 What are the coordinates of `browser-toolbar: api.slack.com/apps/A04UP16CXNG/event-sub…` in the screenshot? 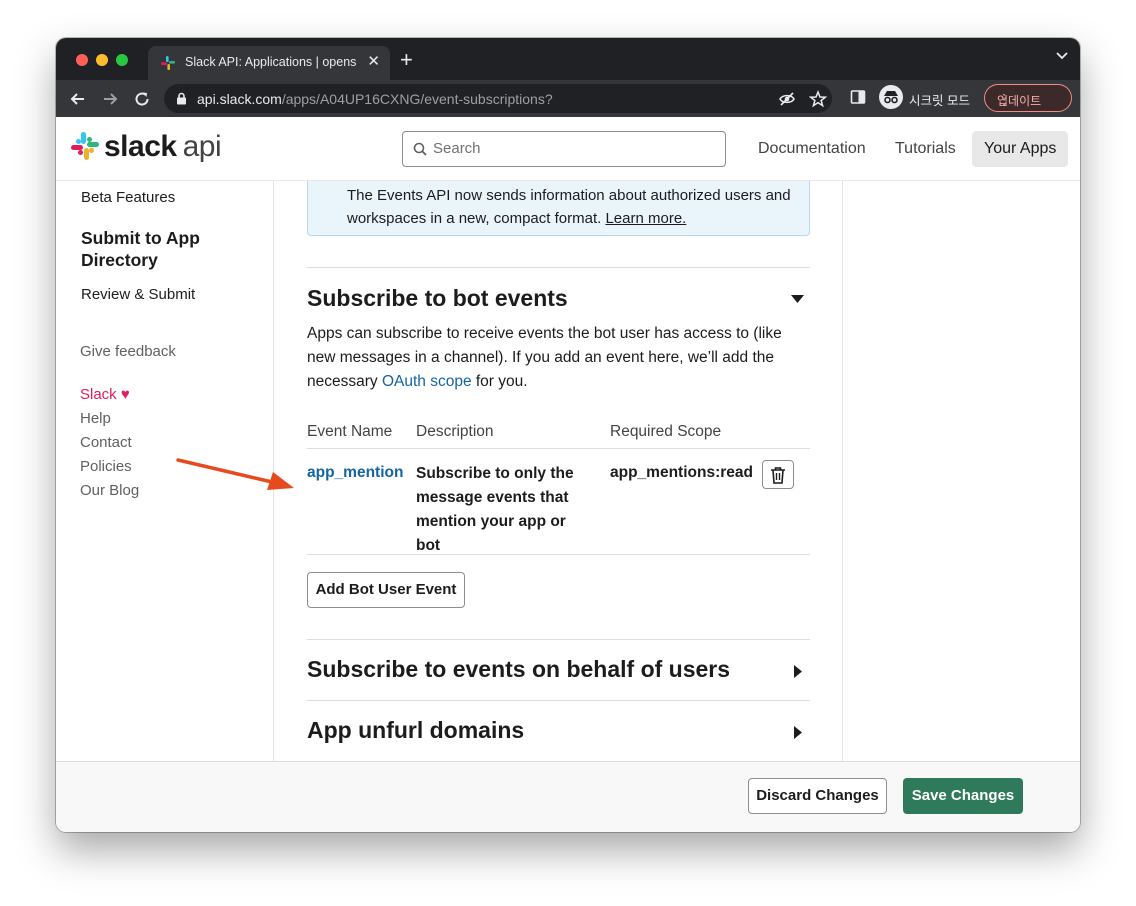 It's located at (568, 98).